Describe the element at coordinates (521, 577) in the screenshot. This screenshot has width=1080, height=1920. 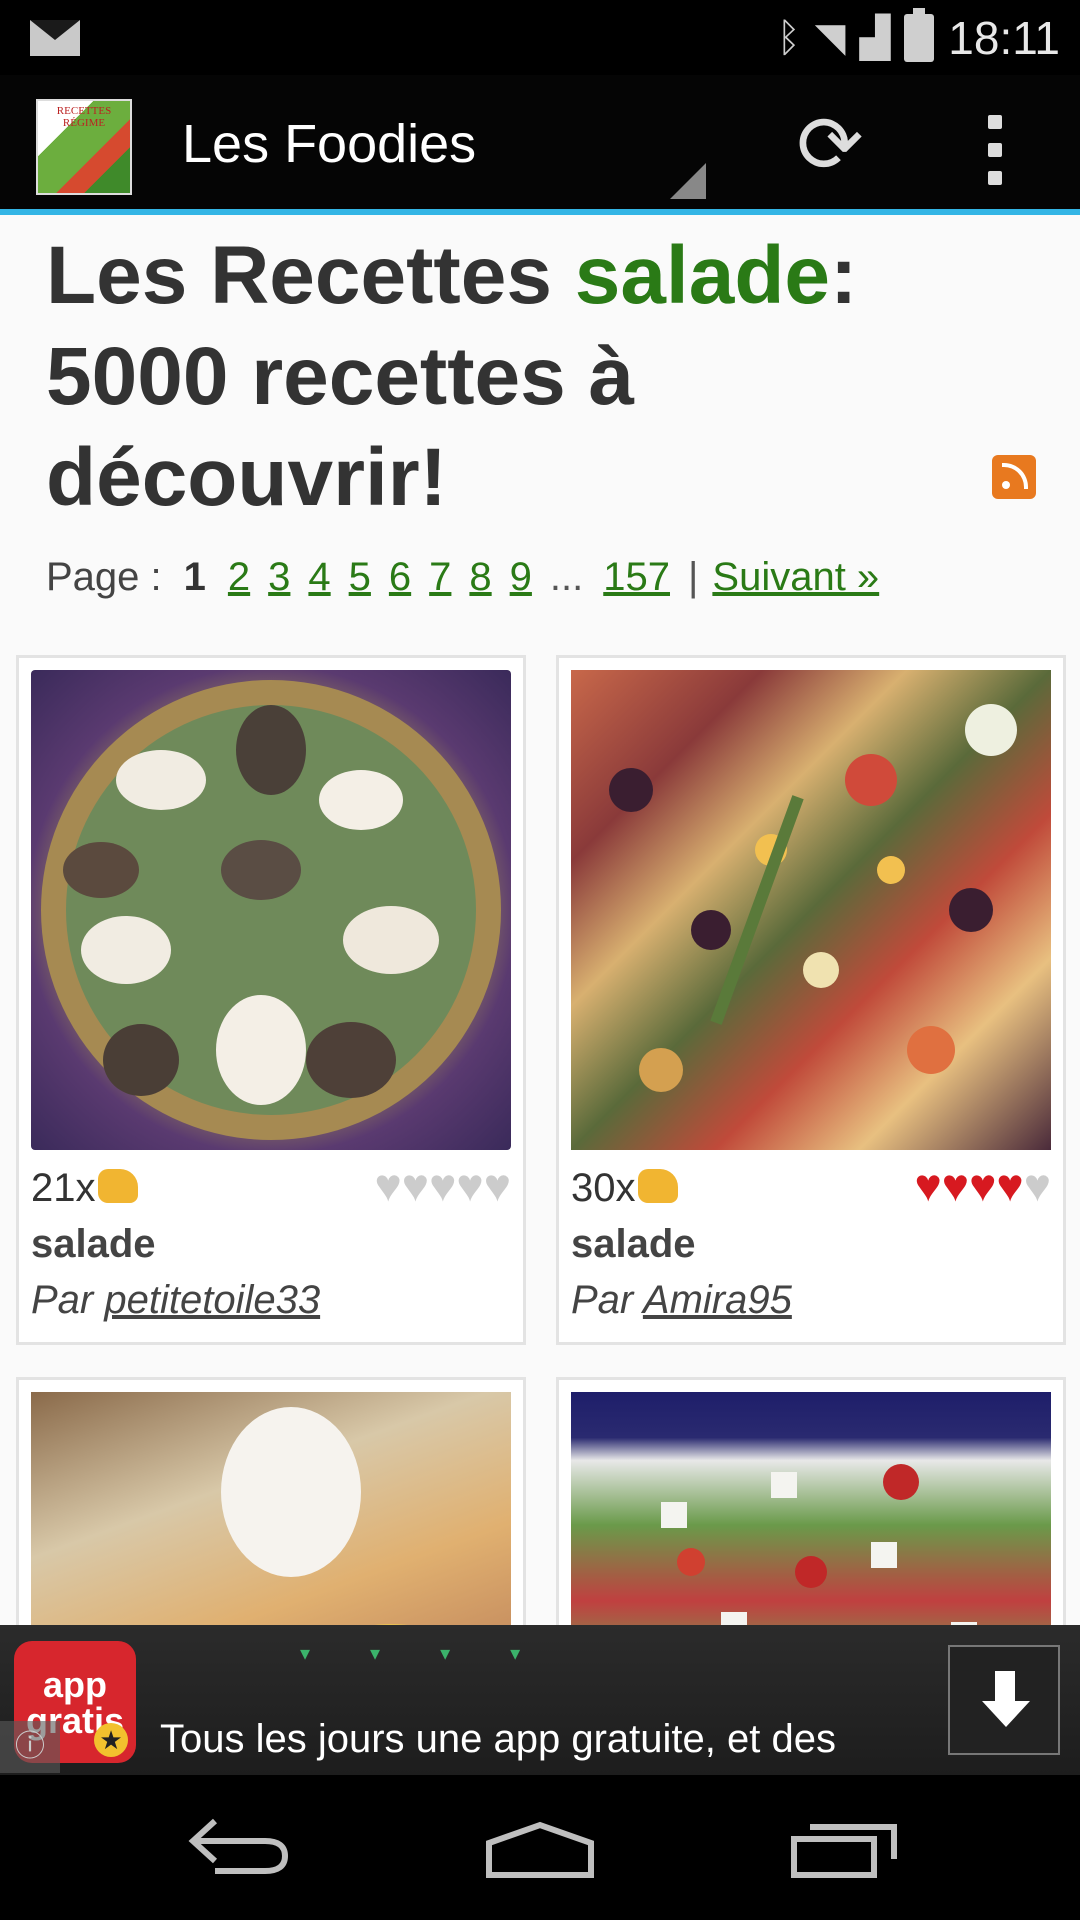
I see `pager-link: 9` at that location.